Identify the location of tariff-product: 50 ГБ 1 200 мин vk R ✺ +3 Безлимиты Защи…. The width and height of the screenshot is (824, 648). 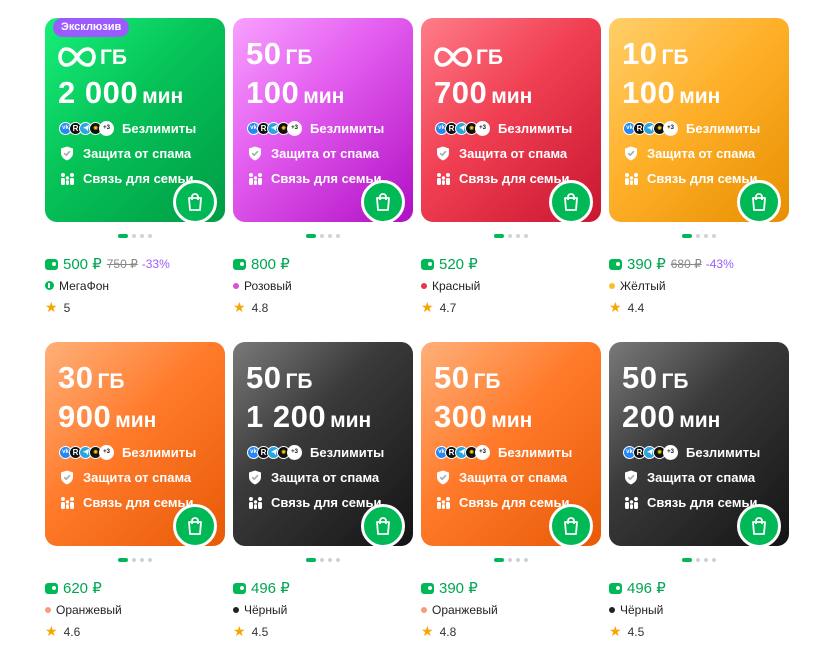
(323, 491).